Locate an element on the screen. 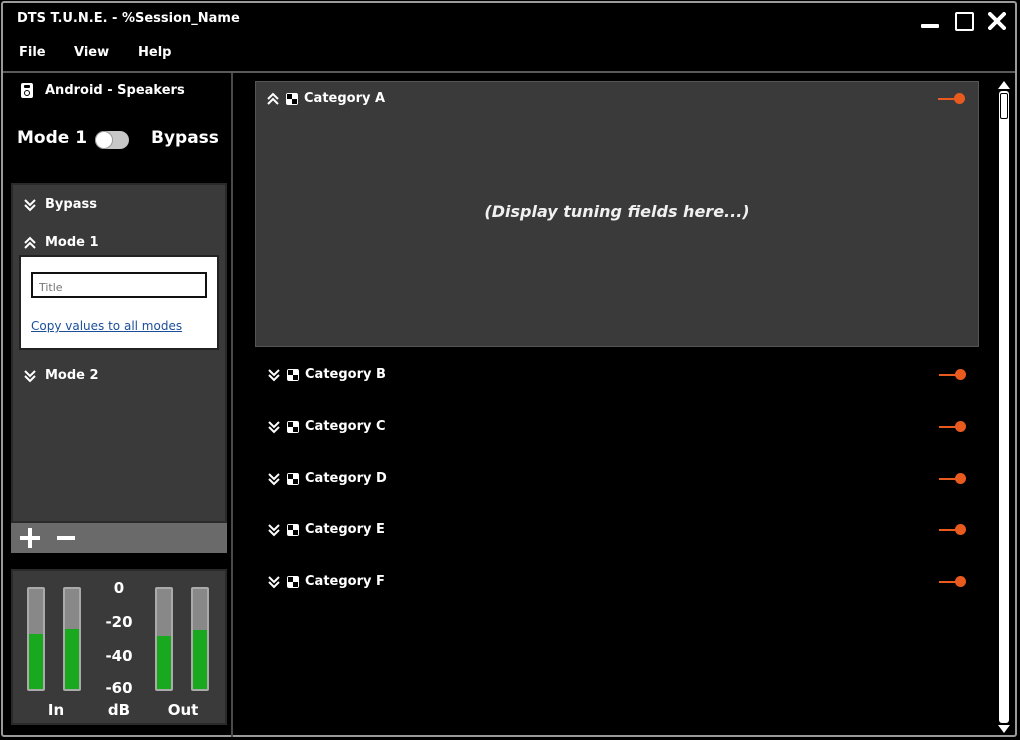  meter-out-right is located at coordinates (200, 639).